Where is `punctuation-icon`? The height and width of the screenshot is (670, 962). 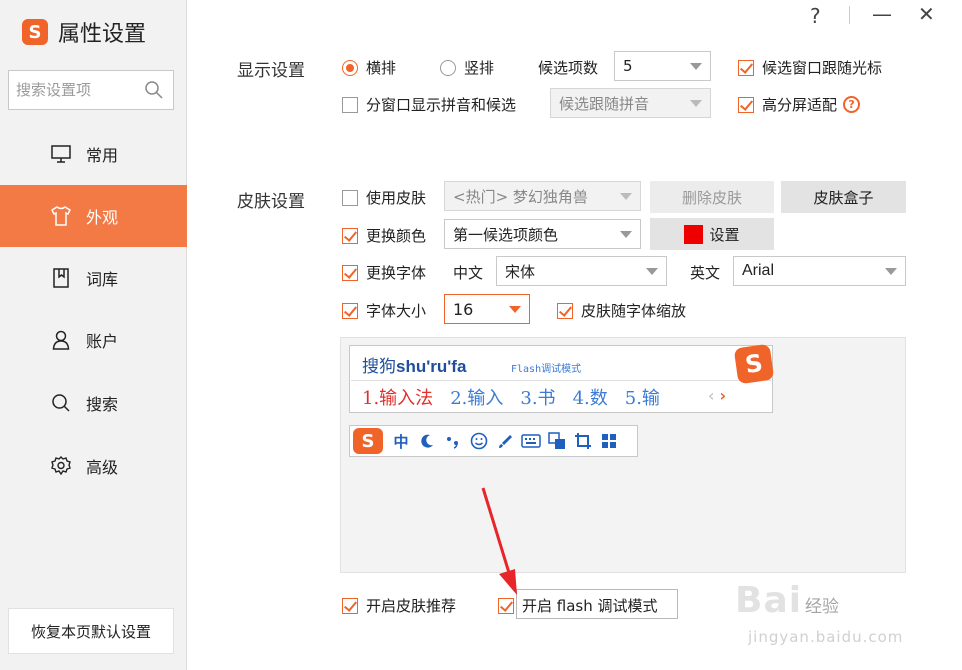
punctuation-icon is located at coordinates (453, 441).